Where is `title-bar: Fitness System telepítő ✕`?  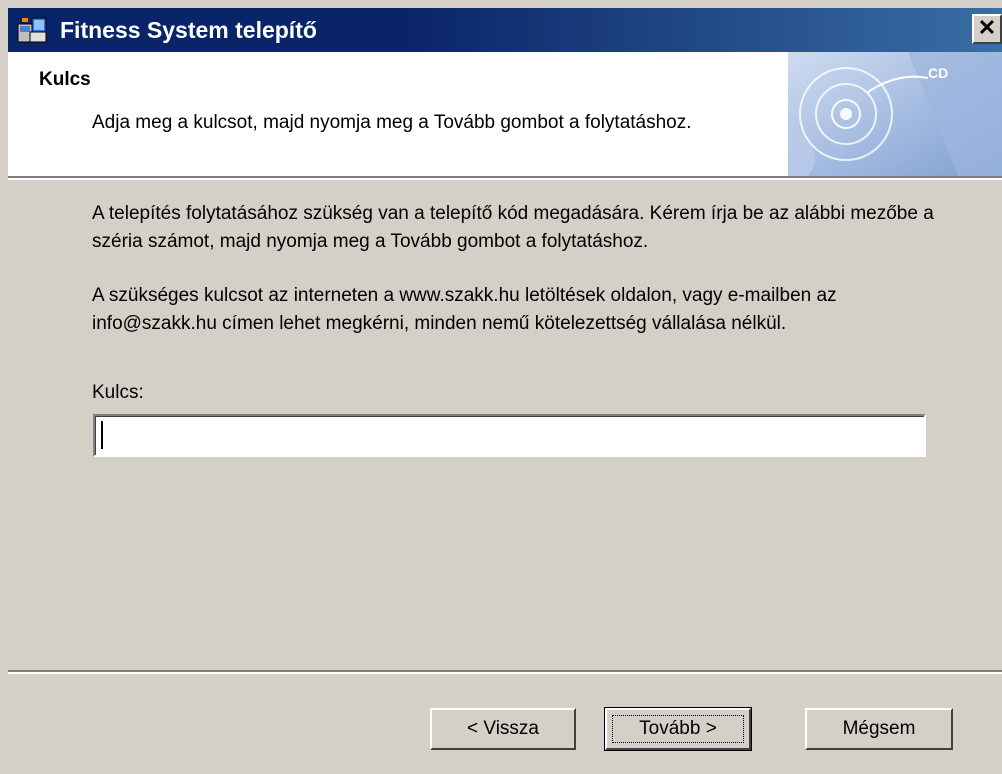
title-bar: Fitness System telepítő ✕ is located at coordinates (505, 30).